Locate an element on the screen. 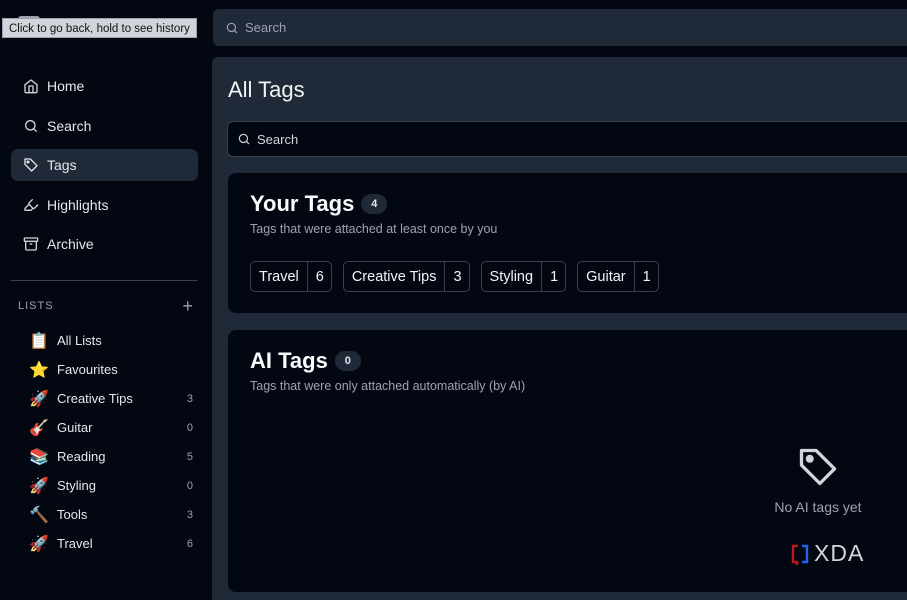  hammer-icon: 🔨 is located at coordinates (39, 515).